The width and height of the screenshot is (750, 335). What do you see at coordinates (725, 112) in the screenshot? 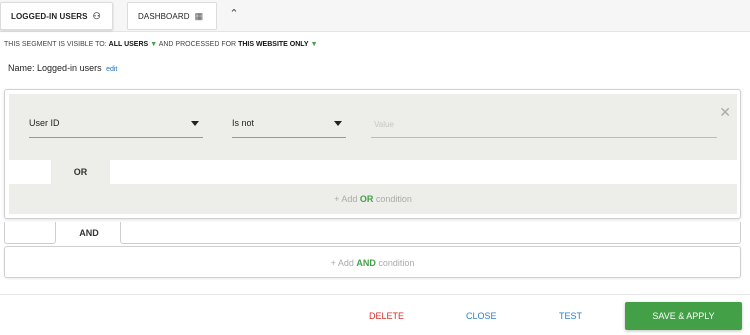
I see `close-icon: ✕` at bounding box center [725, 112].